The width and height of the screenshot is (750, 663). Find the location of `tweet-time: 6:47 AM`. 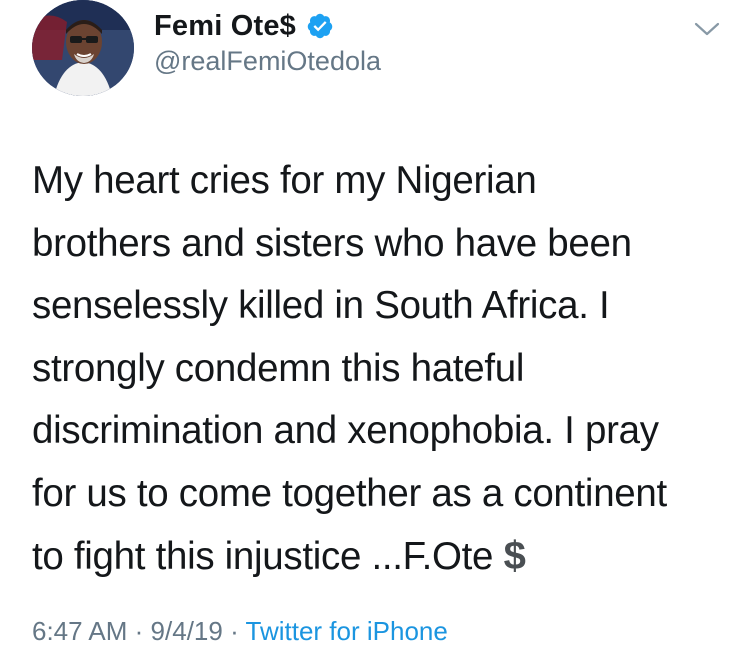

tweet-time: 6:47 AM is located at coordinates (79, 631).